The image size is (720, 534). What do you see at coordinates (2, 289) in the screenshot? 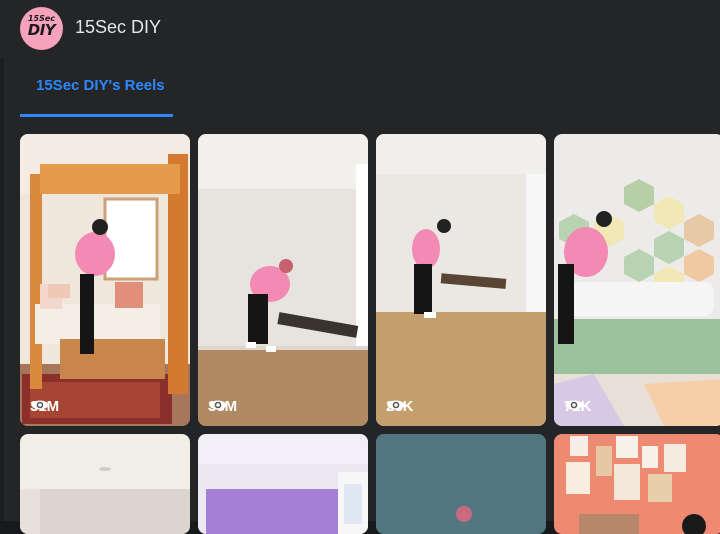
I see `panel-divider` at bounding box center [2, 289].